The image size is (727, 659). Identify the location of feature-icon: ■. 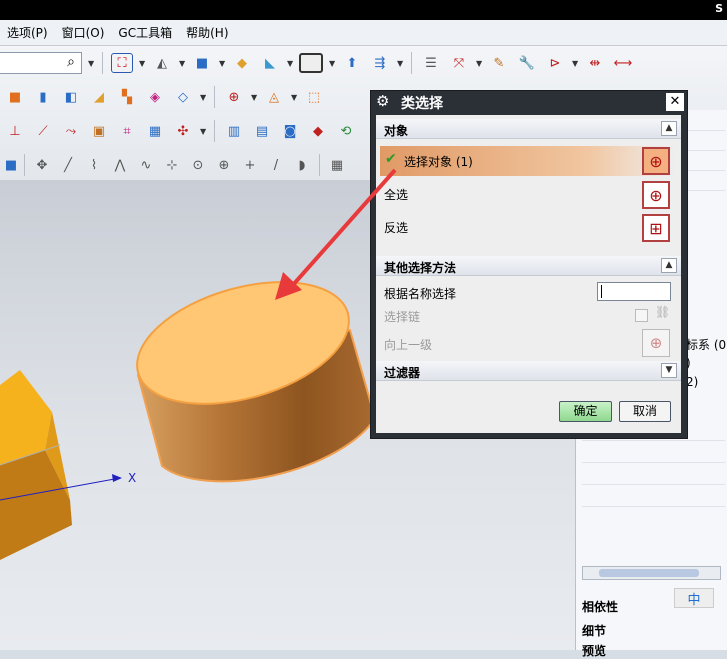
(15, 97).